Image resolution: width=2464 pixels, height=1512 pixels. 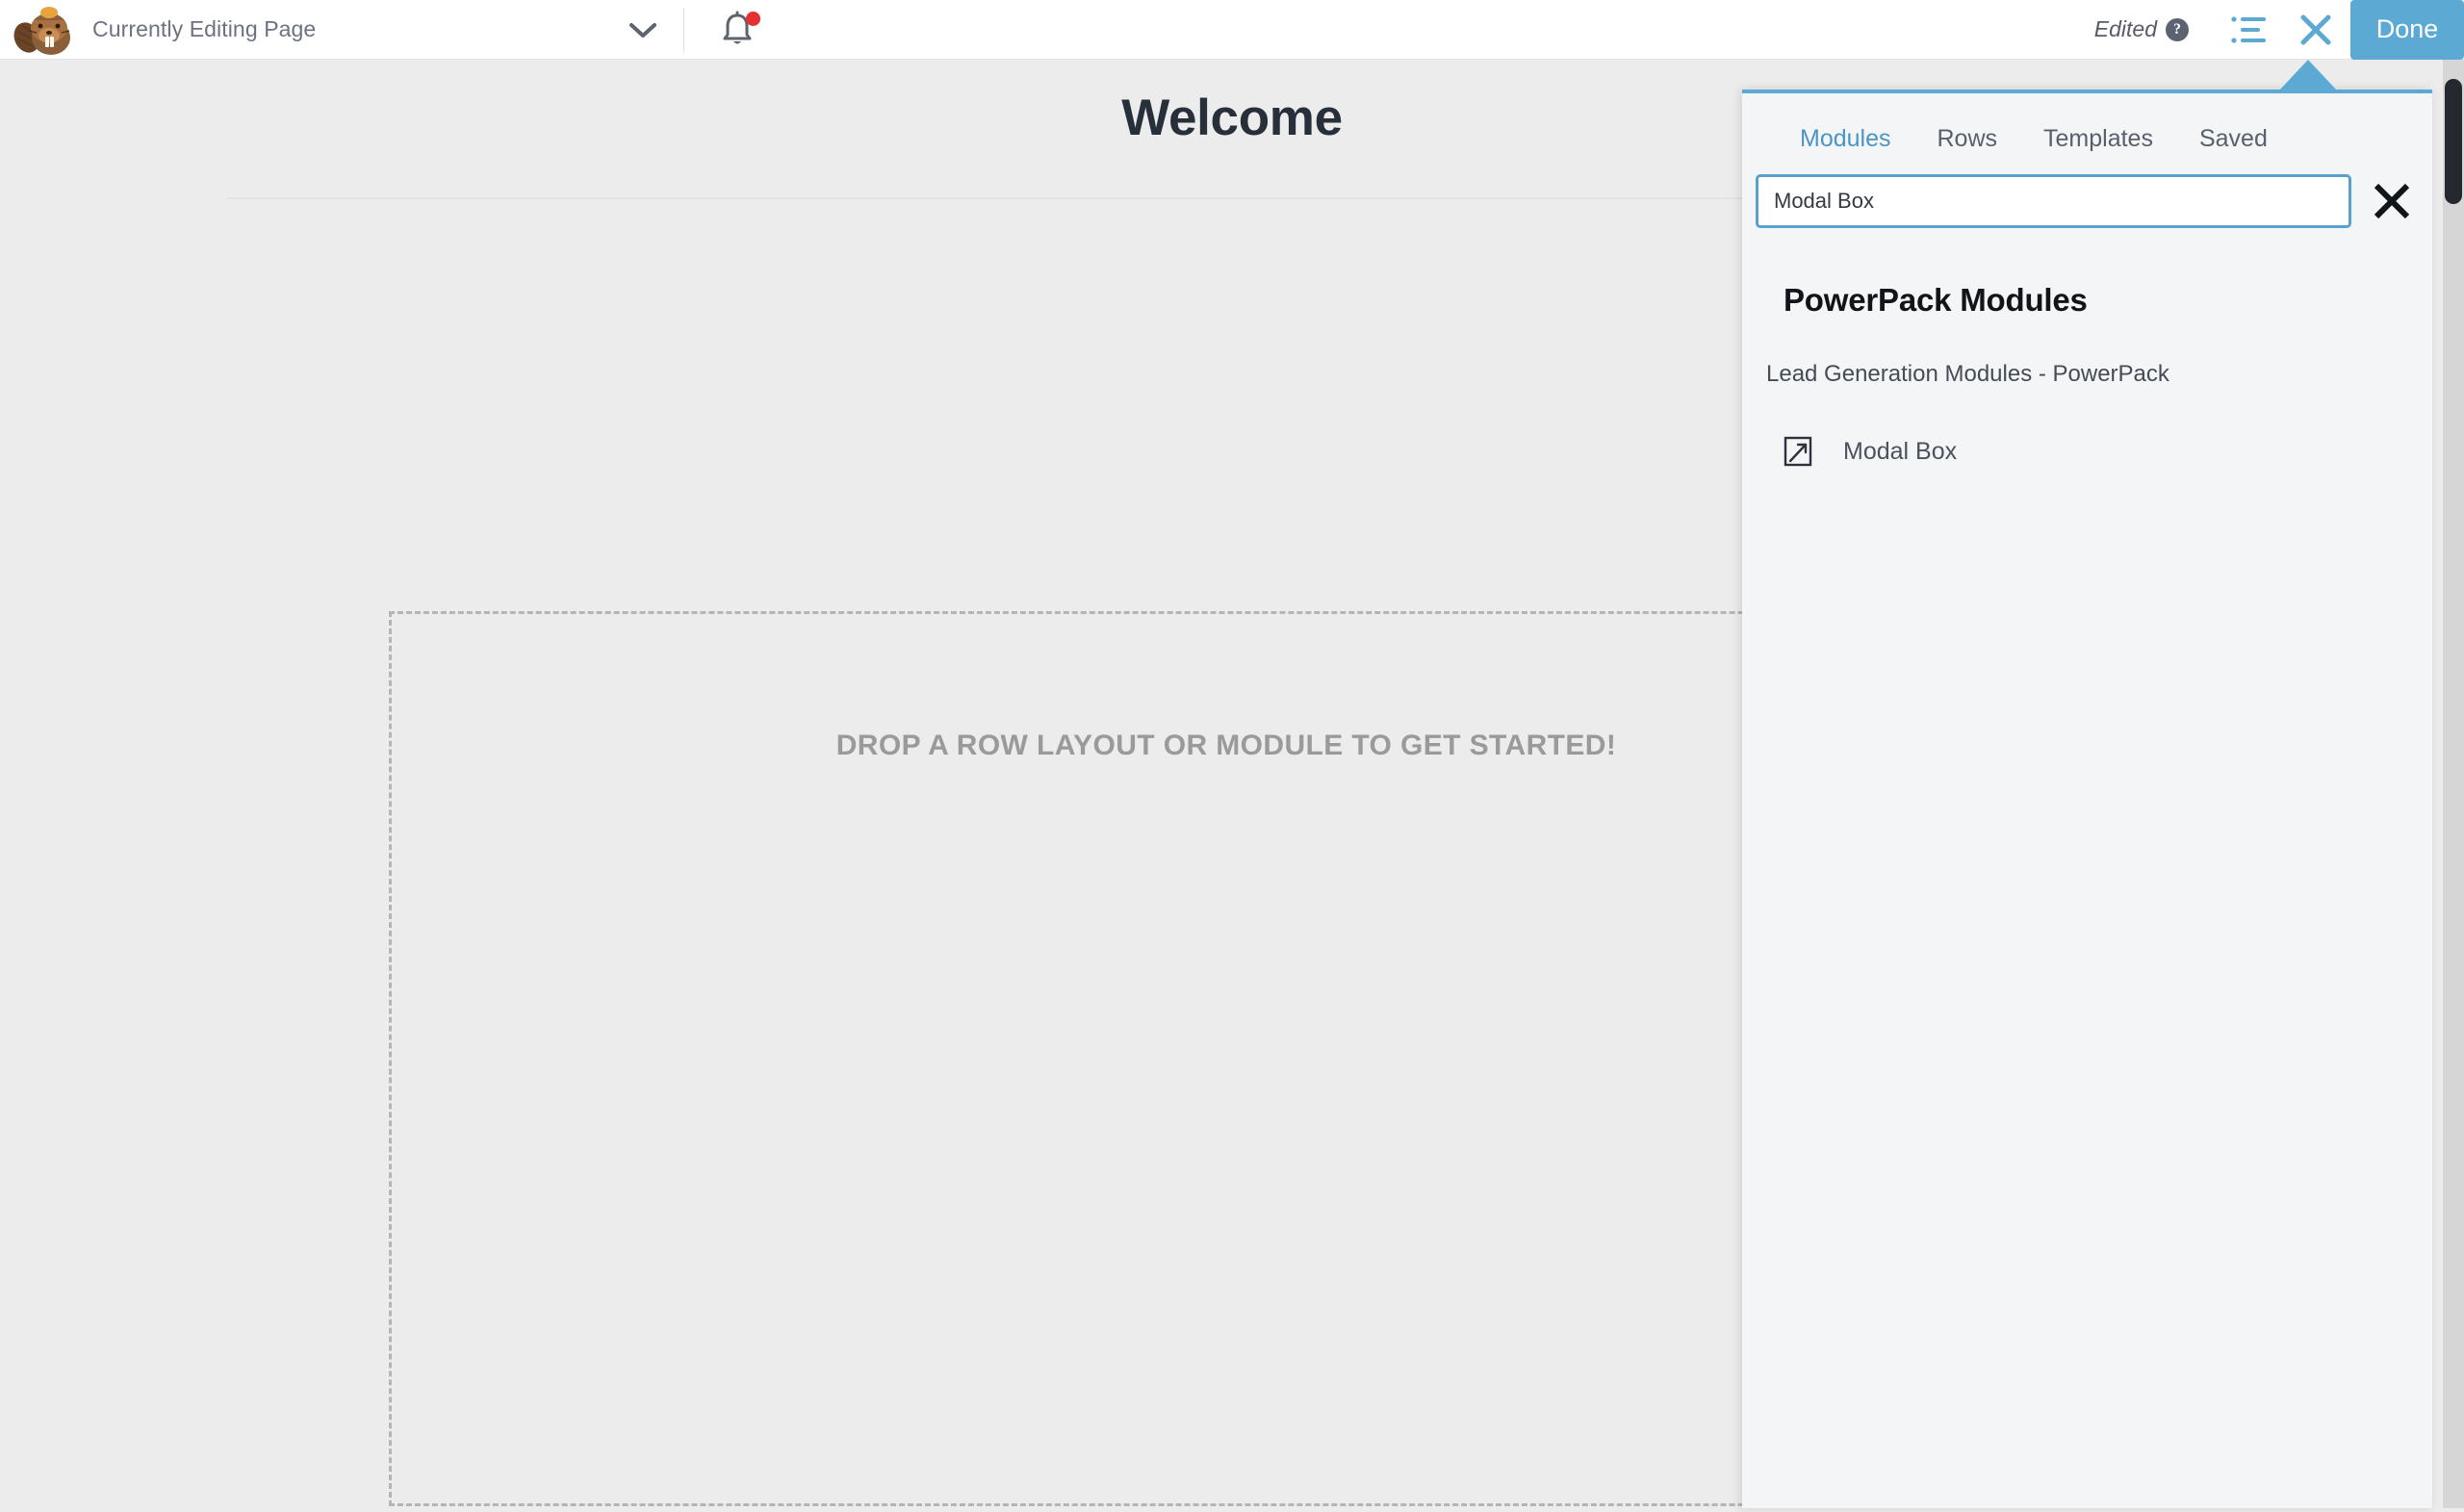 I want to click on panel-search-row, so click(x=2087, y=201).